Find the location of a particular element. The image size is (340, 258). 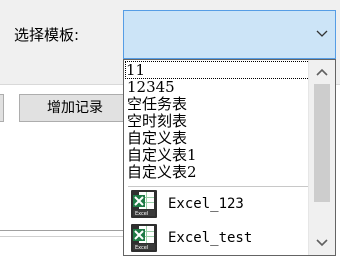

chevron-down-icon is located at coordinates (322, 33).